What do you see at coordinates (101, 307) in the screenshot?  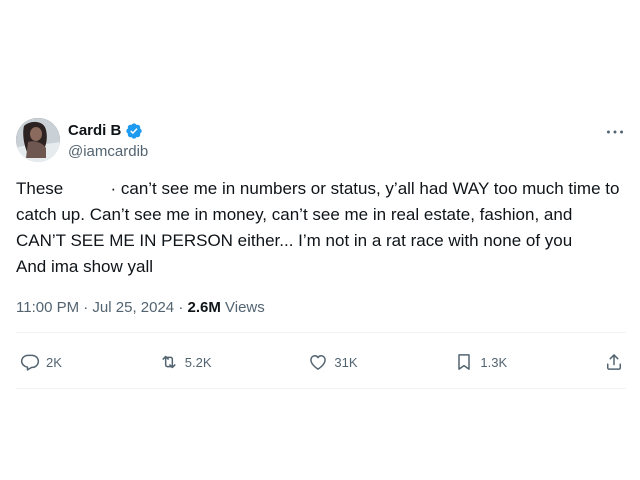 I see `timestamp: 11:00 PM · Jul 25, 2024 ·` at bounding box center [101, 307].